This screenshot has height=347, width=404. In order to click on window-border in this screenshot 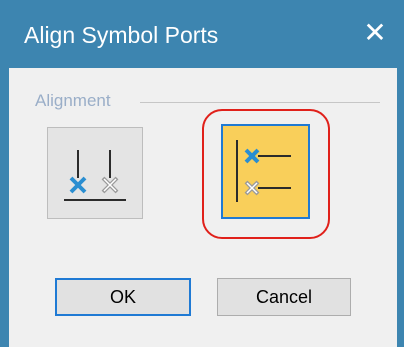, I will do `click(4, 207)`.